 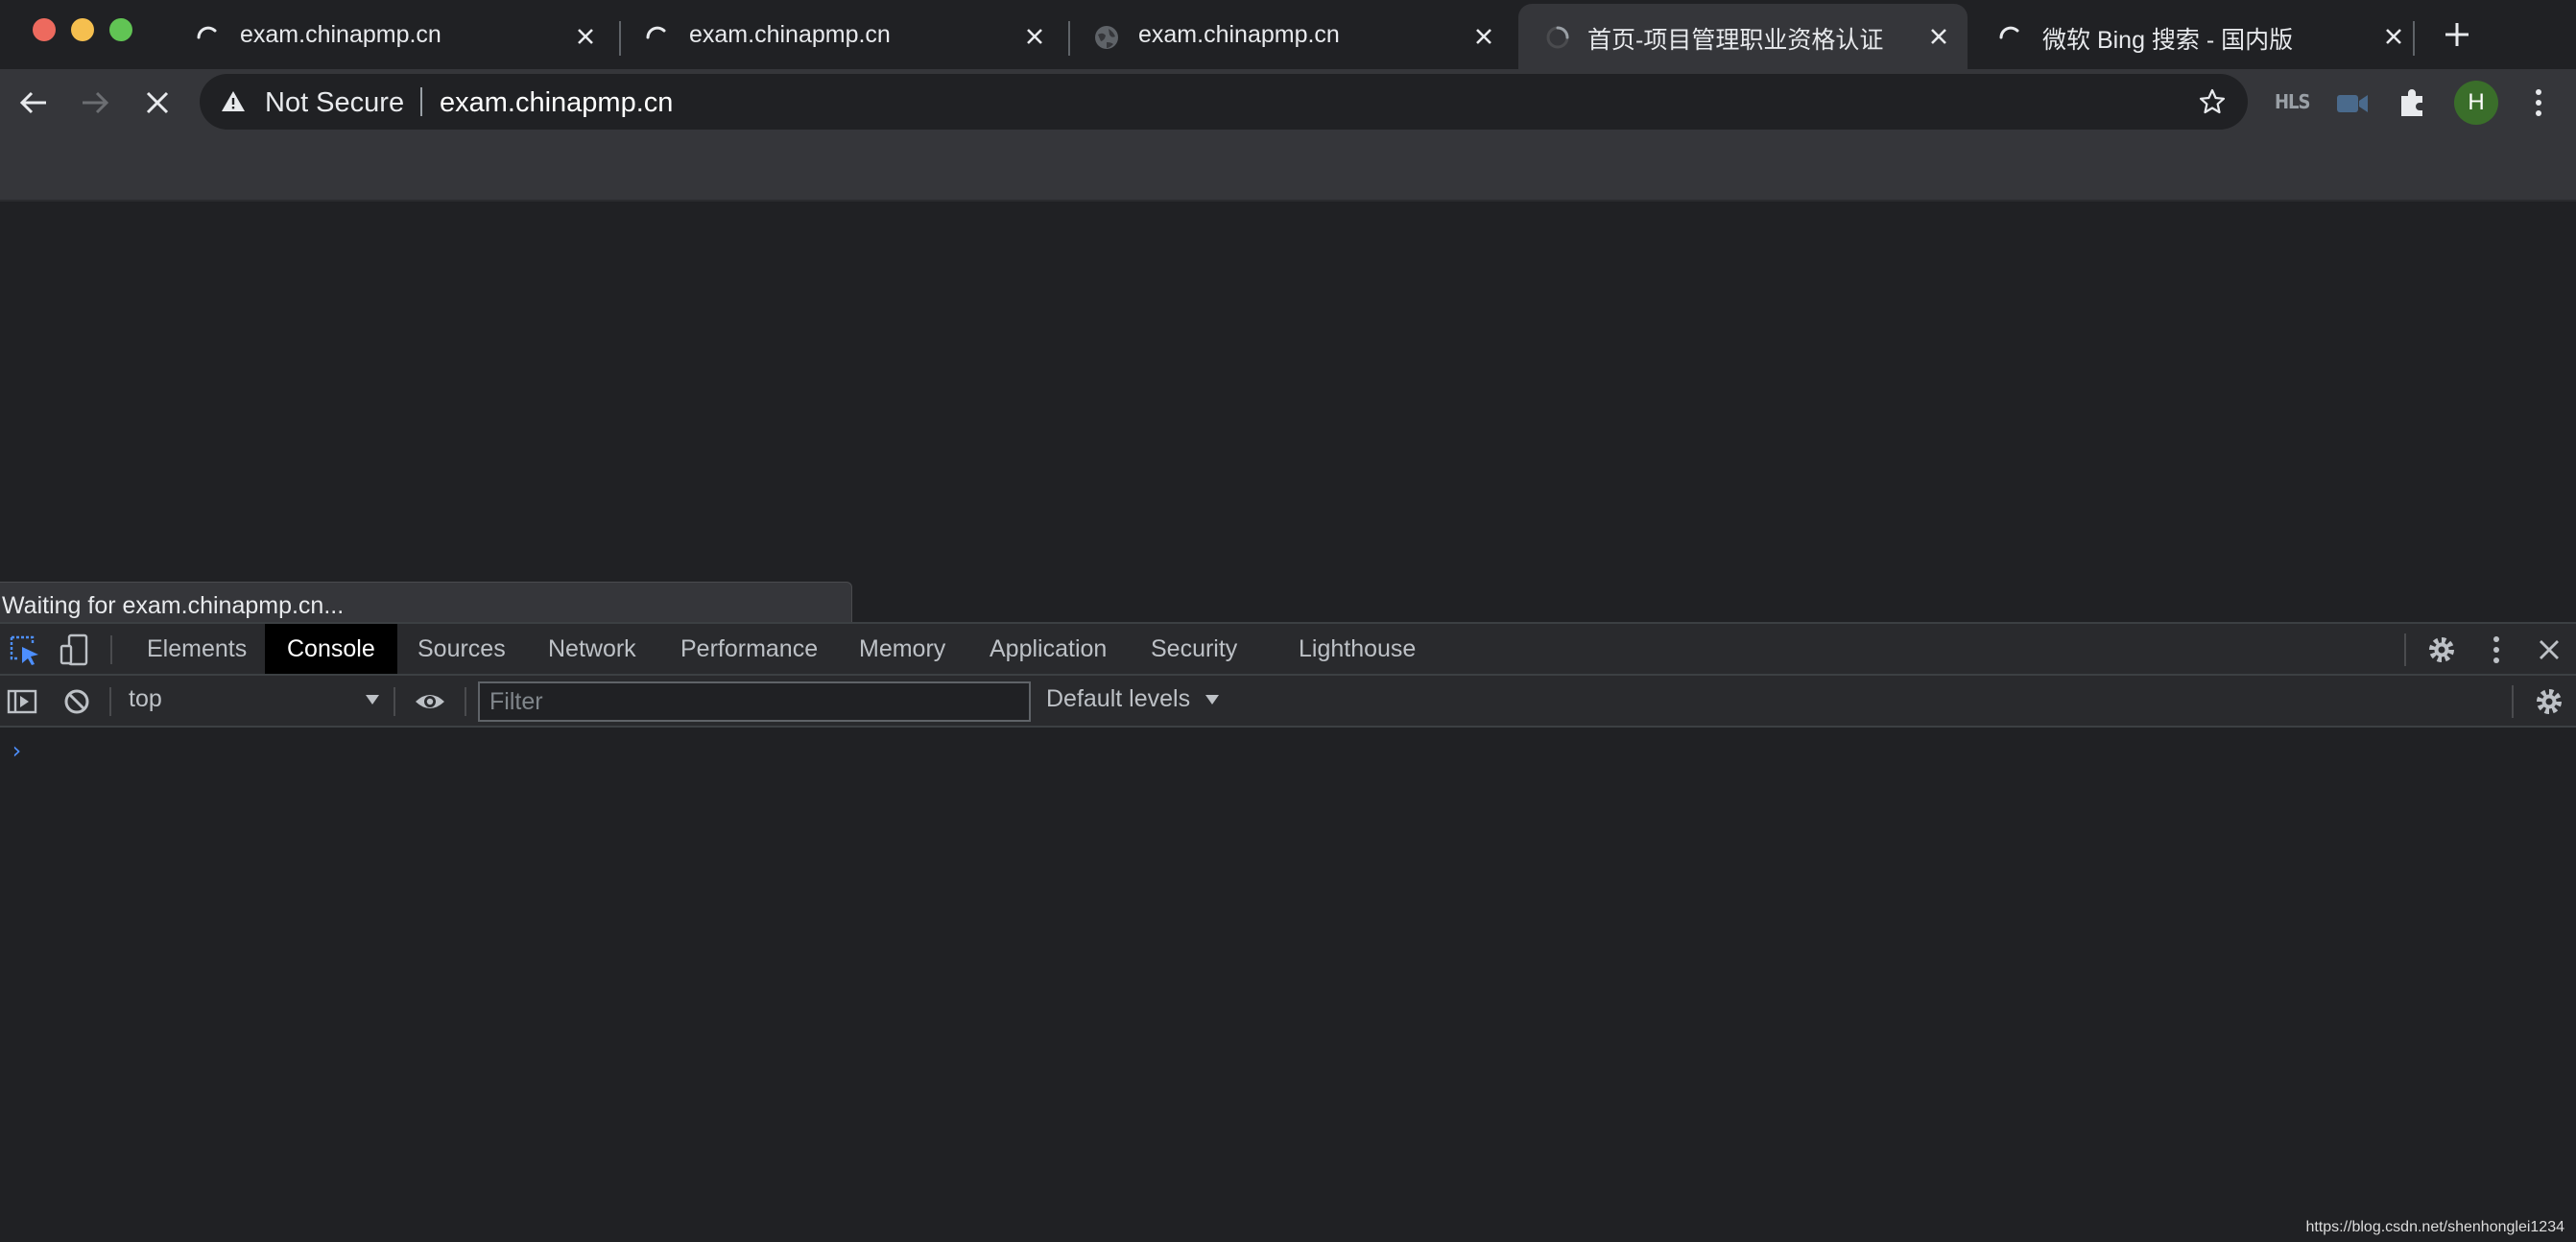 I want to click on devtools-tab-application: Application, so click(x=1048, y=649).